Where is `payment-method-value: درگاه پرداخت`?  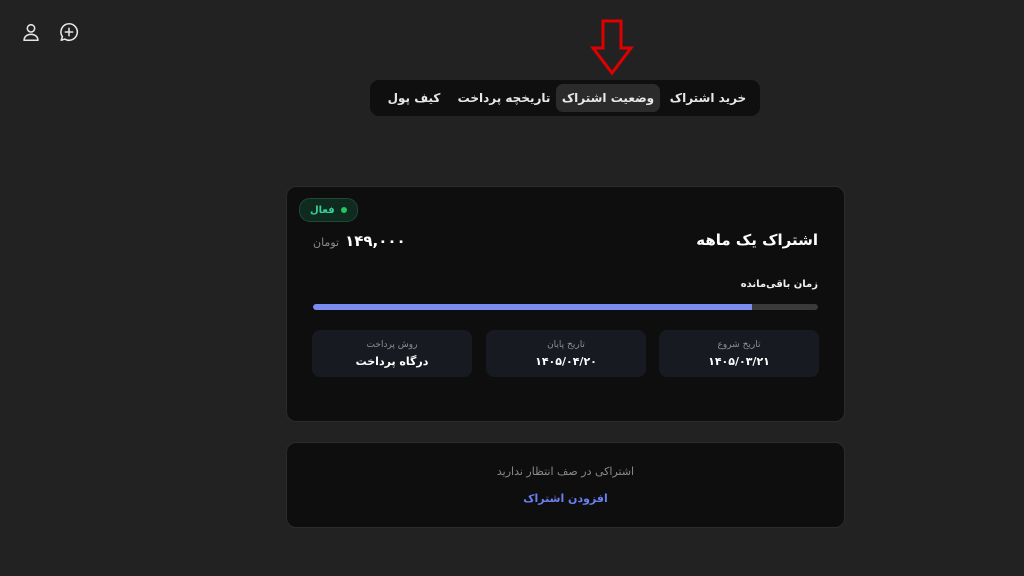
payment-method-value: درگاه پرداخت is located at coordinates (392, 361).